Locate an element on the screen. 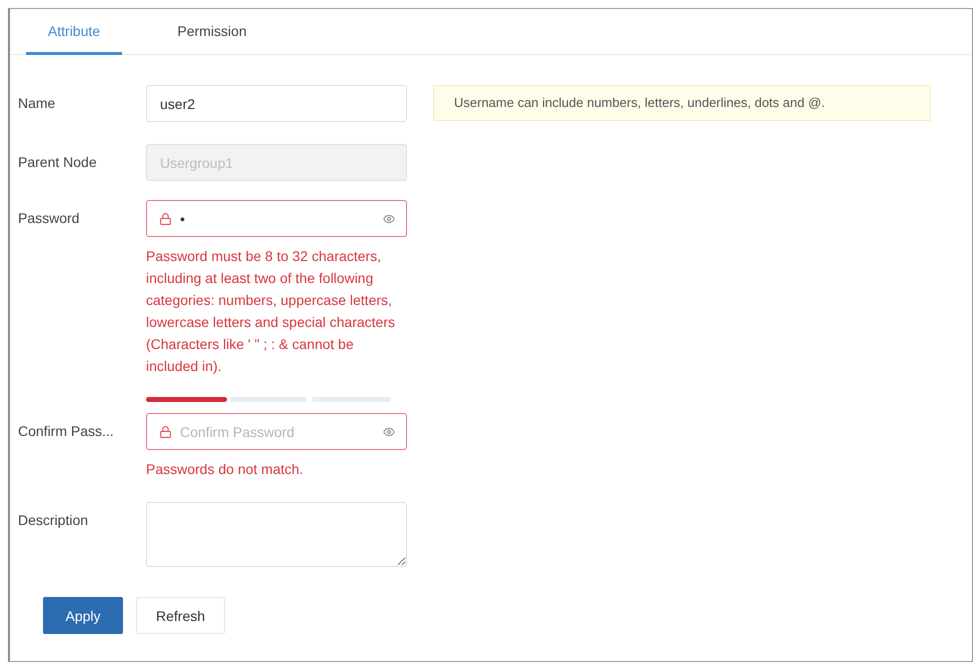  password-field: Confirm Password is located at coordinates (276, 431).